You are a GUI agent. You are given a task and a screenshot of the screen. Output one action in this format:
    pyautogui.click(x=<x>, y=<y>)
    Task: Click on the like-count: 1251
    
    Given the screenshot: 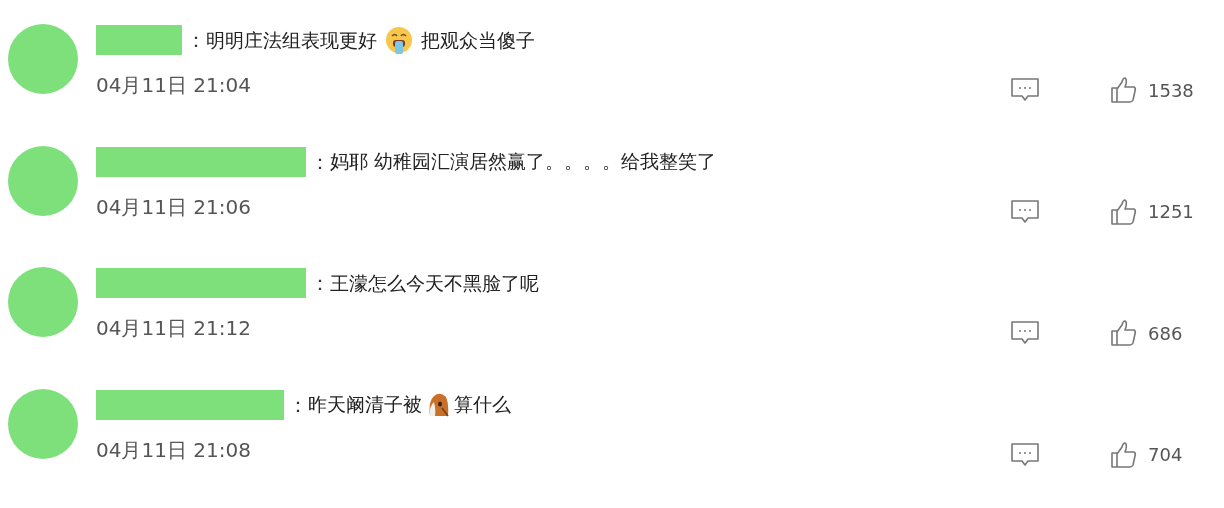 What is the action you would take?
    pyautogui.click(x=1171, y=212)
    